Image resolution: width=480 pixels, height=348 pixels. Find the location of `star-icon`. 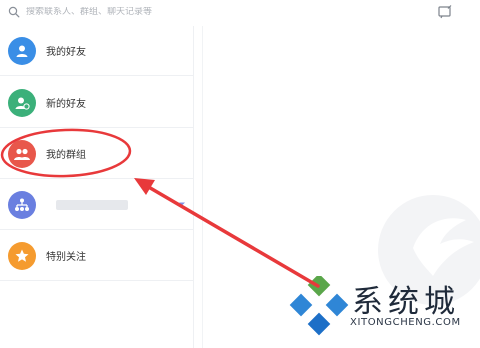

star-icon is located at coordinates (22, 255).